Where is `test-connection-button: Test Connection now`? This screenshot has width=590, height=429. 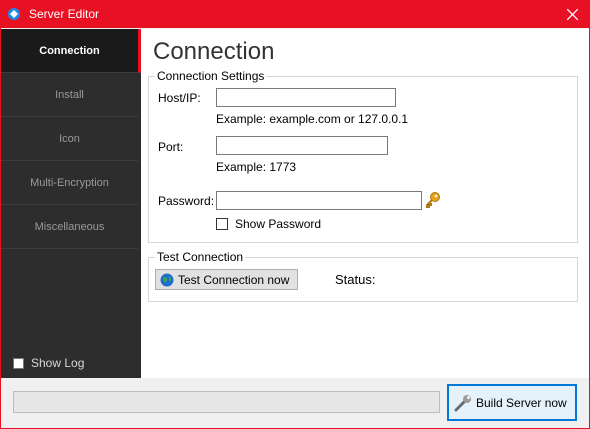
test-connection-button: Test Connection now is located at coordinates (226, 279).